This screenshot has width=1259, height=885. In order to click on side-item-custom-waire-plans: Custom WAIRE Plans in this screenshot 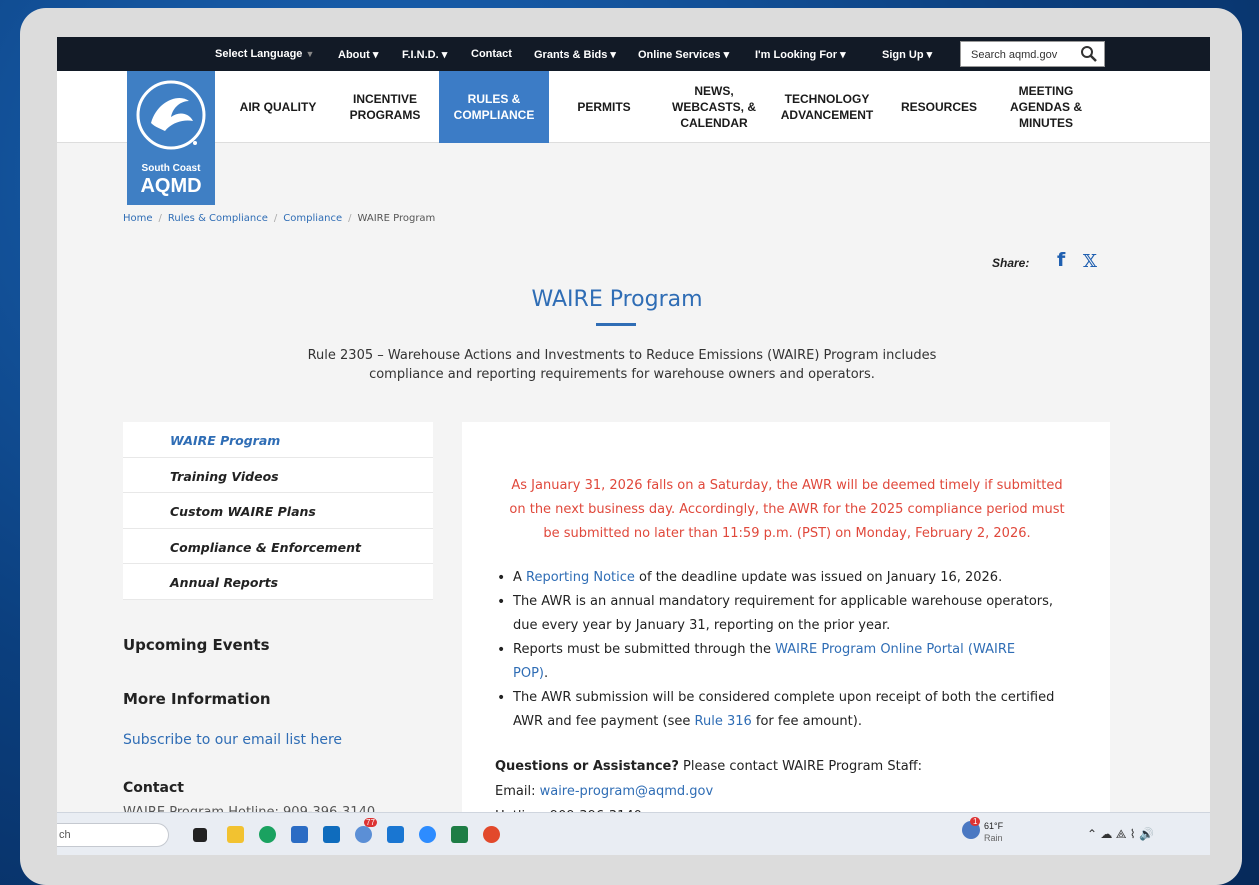, I will do `click(278, 511)`.